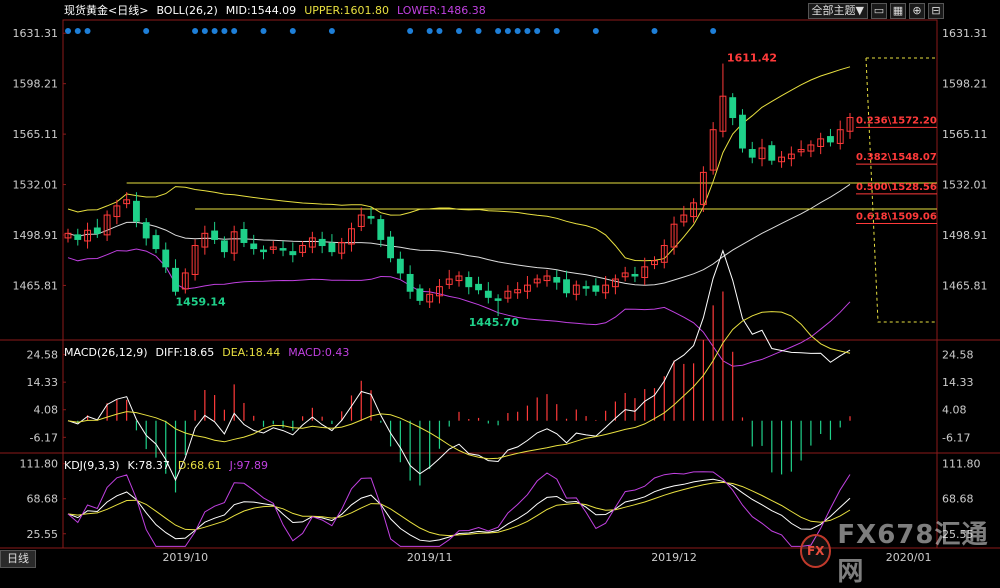 The height and width of the screenshot is (588, 1000). What do you see at coordinates (965, 33) in the screenshot?
I see `axis-label-right: 1631.31` at bounding box center [965, 33].